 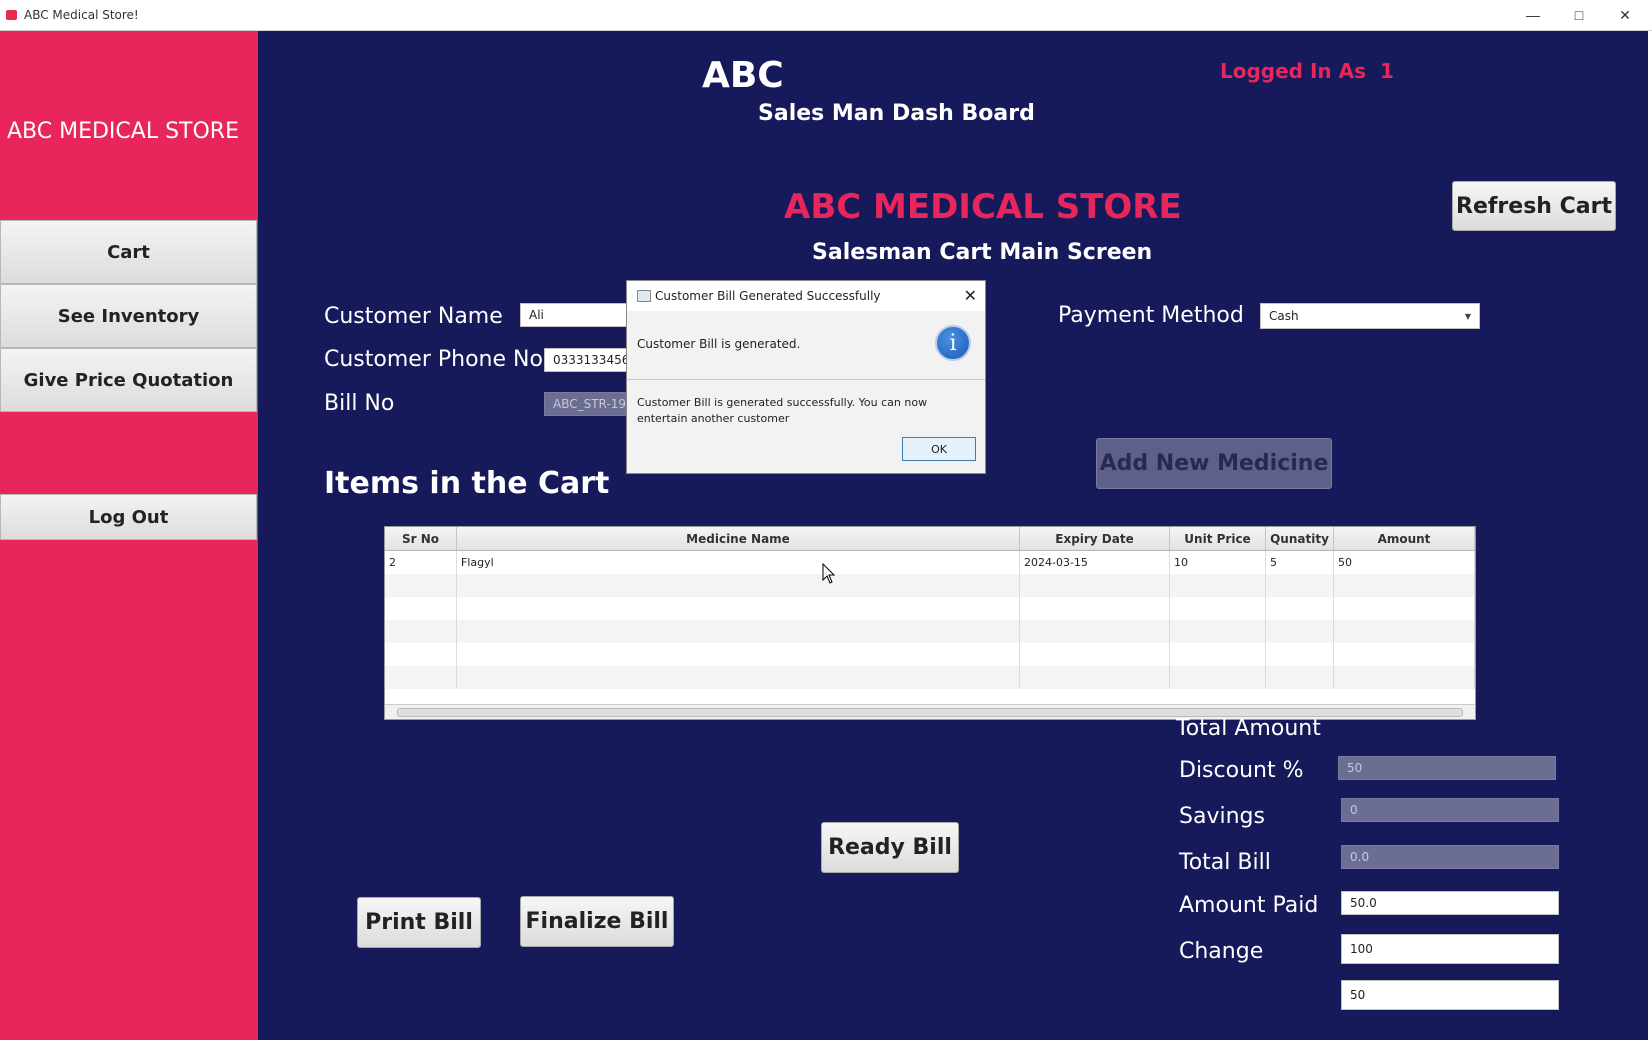 I want to click on customer-phone-field: 0333133456, so click(x=589, y=360).